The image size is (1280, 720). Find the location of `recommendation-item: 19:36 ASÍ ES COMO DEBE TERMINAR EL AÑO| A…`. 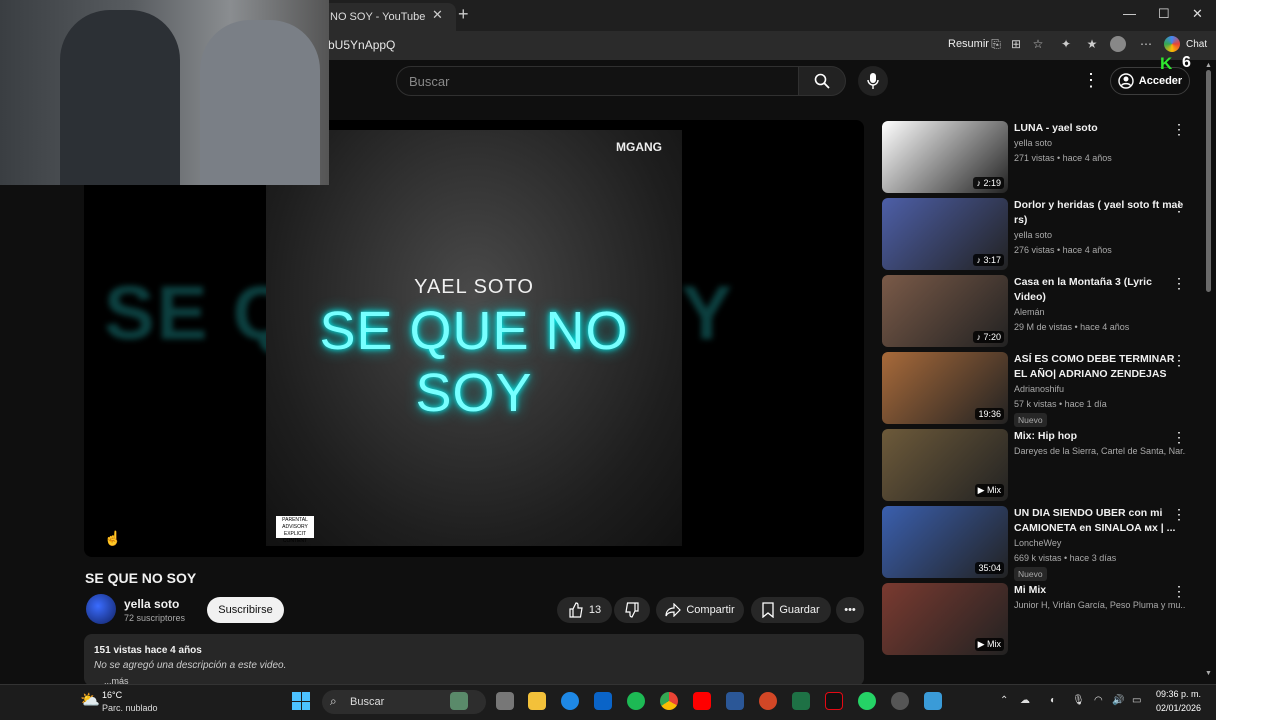

recommendation-item: 19:36 ASÍ ES COMO DEBE TERMINAR EL AÑO| A… is located at coordinates (1042, 389).